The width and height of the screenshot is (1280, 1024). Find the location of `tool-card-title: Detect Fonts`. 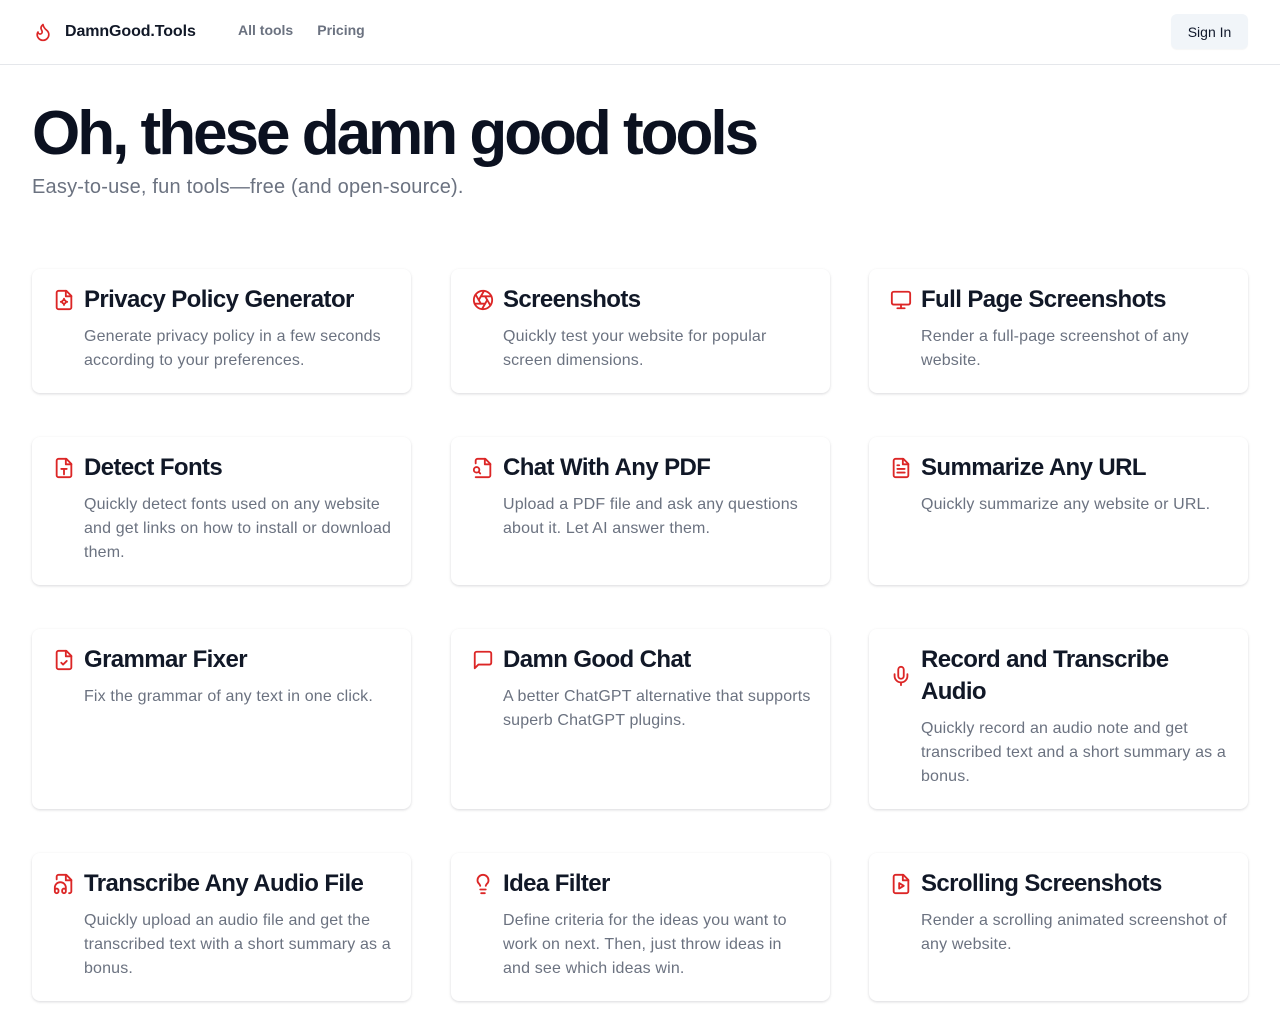

tool-card-title: Detect Fonts is located at coordinates (153, 467).